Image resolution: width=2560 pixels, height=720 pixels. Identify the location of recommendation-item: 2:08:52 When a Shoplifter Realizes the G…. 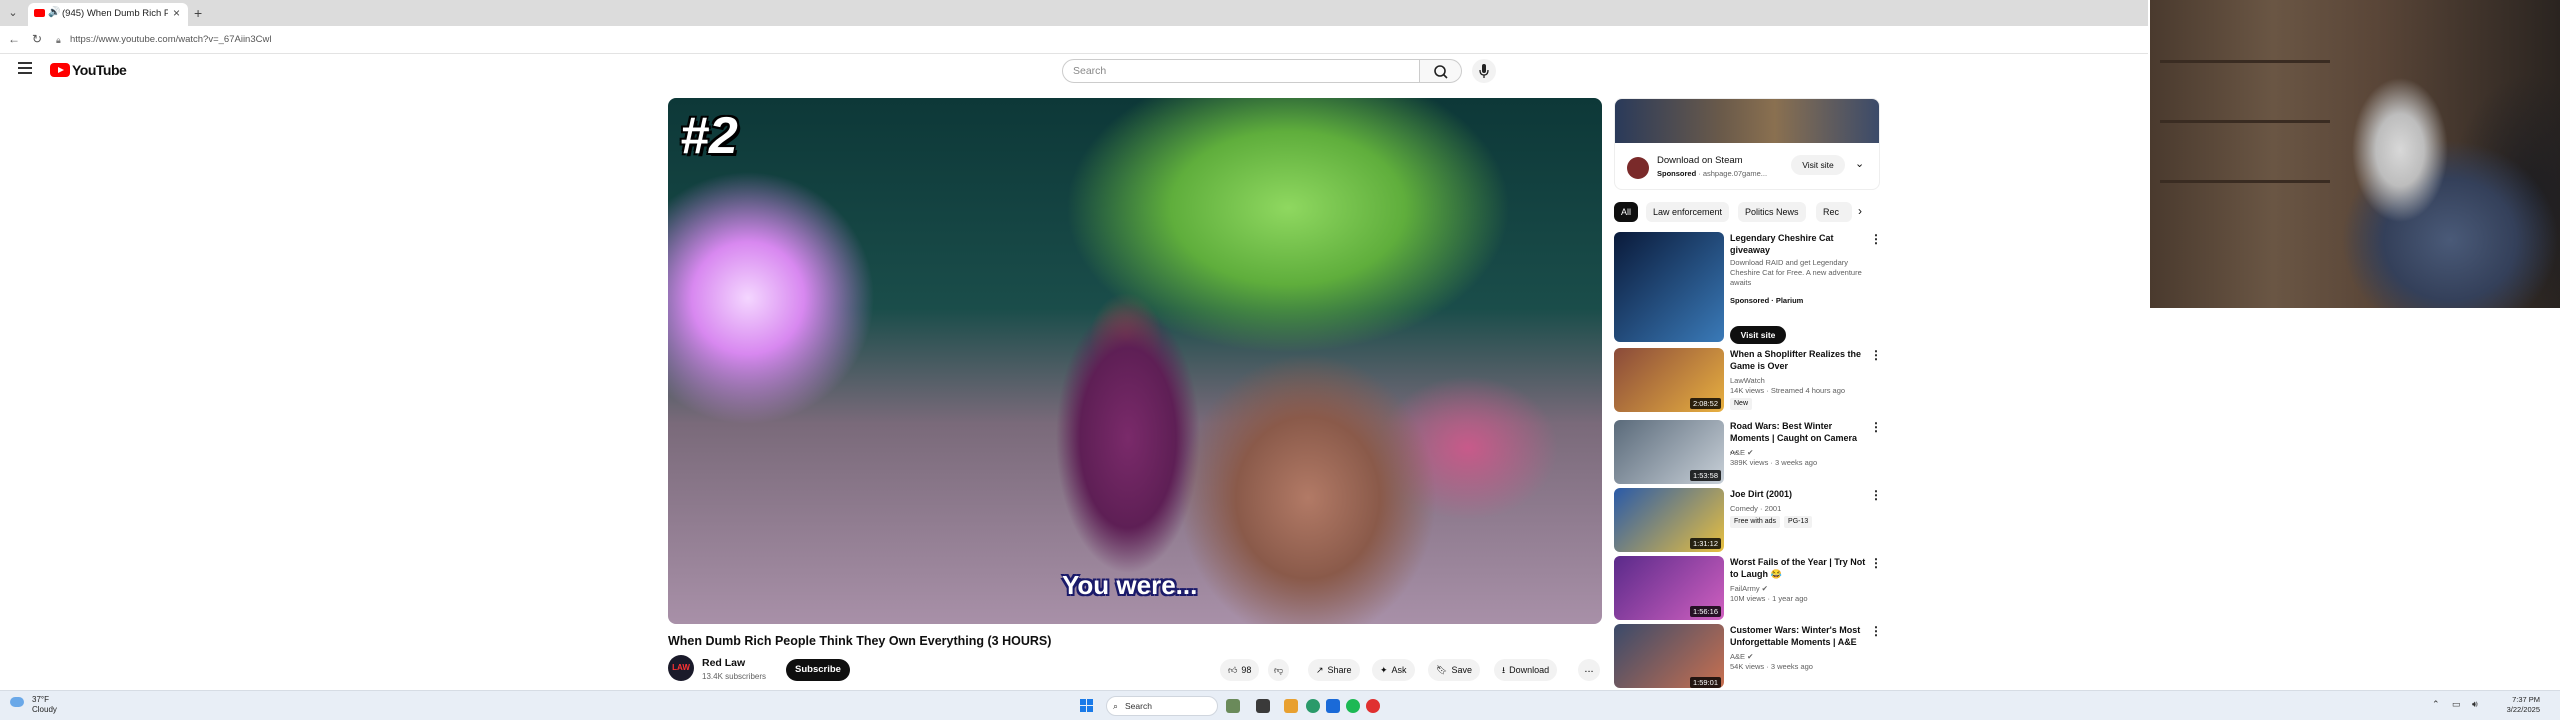
(1754, 381).